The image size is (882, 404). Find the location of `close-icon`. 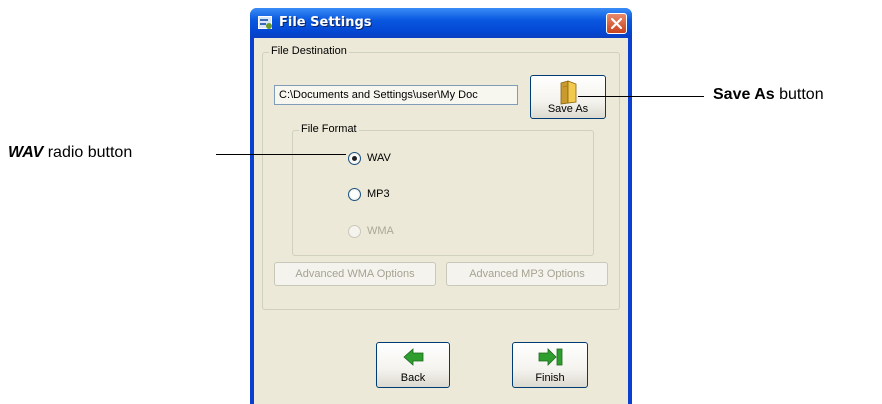

close-icon is located at coordinates (616, 23).